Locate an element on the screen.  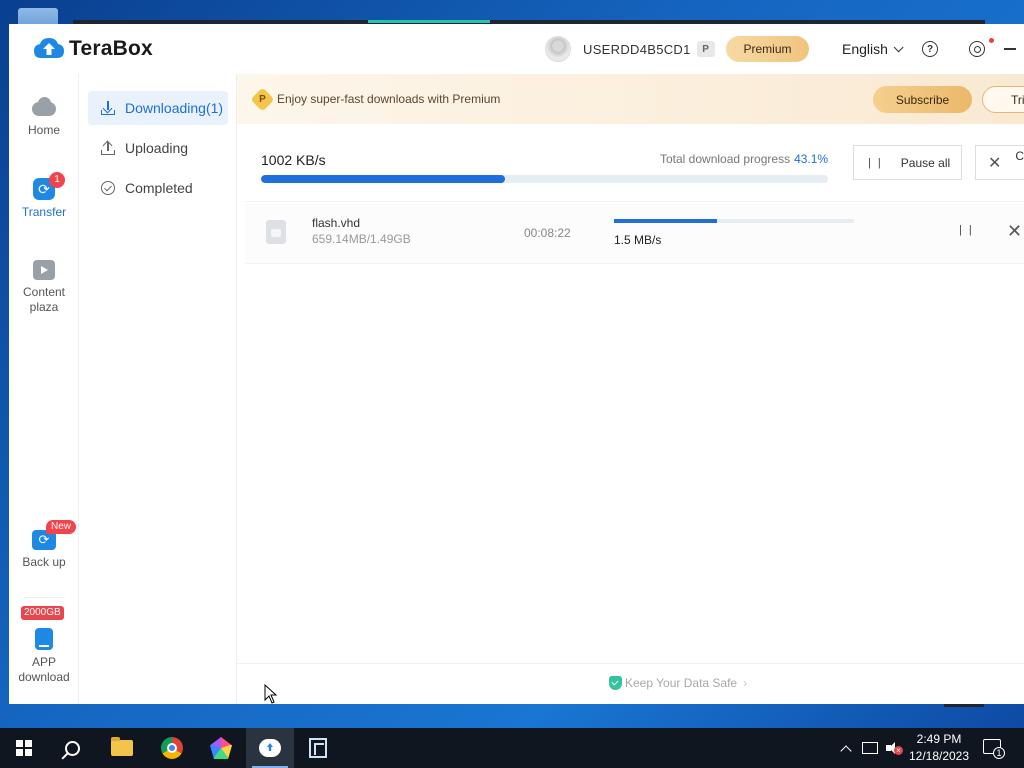
tab-uploading-label: Uploading is located at coordinates (157, 148).